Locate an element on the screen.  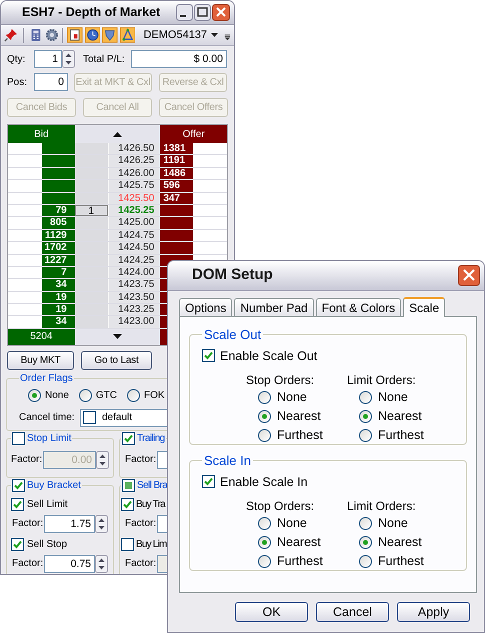
field-label: Factor: is located at coordinates (141, 460).